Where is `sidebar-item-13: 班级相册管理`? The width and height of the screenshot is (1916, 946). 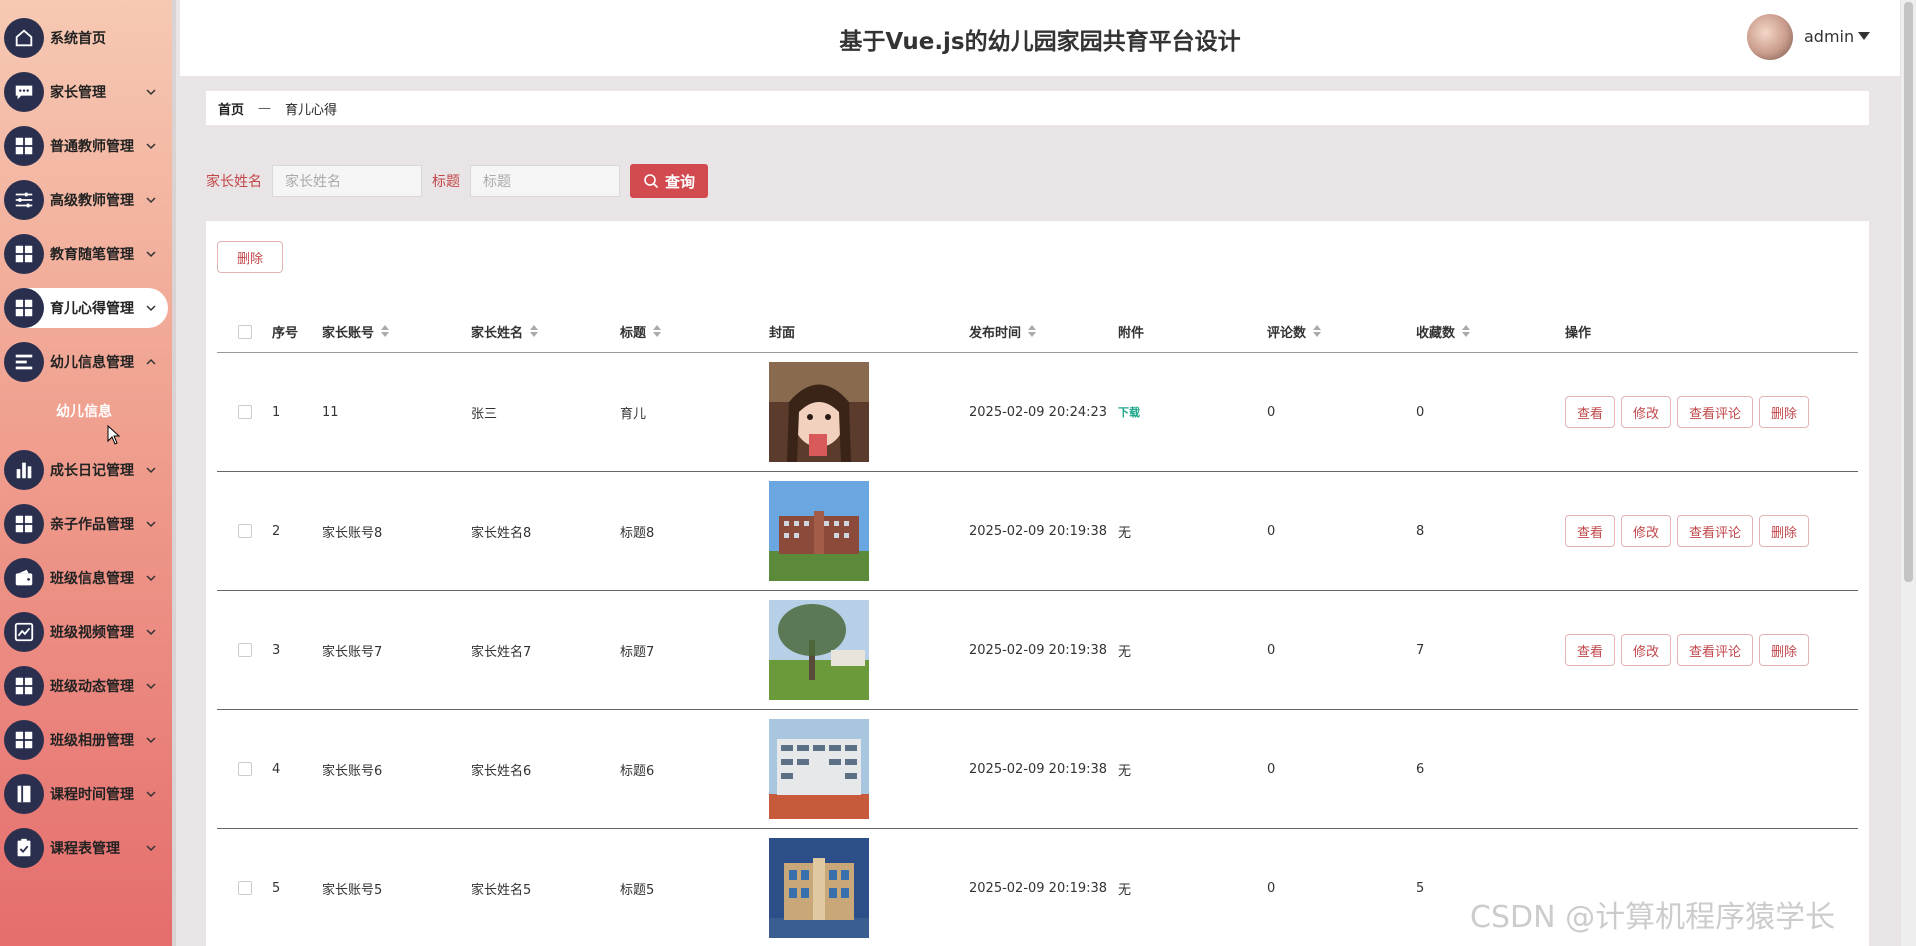
sidebar-item-13: 班级相册管理 is located at coordinates (86, 740).